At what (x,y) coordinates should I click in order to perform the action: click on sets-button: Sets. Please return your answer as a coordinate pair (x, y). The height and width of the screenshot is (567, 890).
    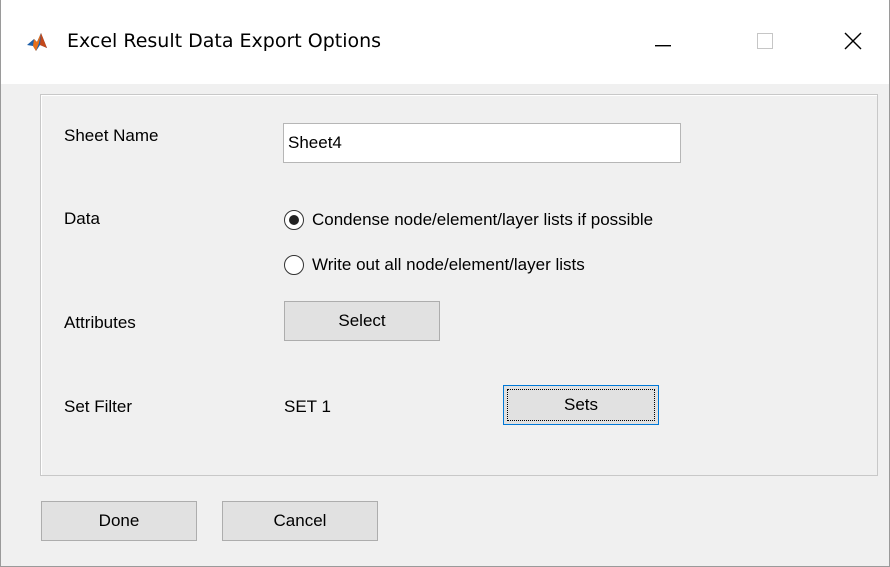
    Looking at the image, I should click on (581, 405).